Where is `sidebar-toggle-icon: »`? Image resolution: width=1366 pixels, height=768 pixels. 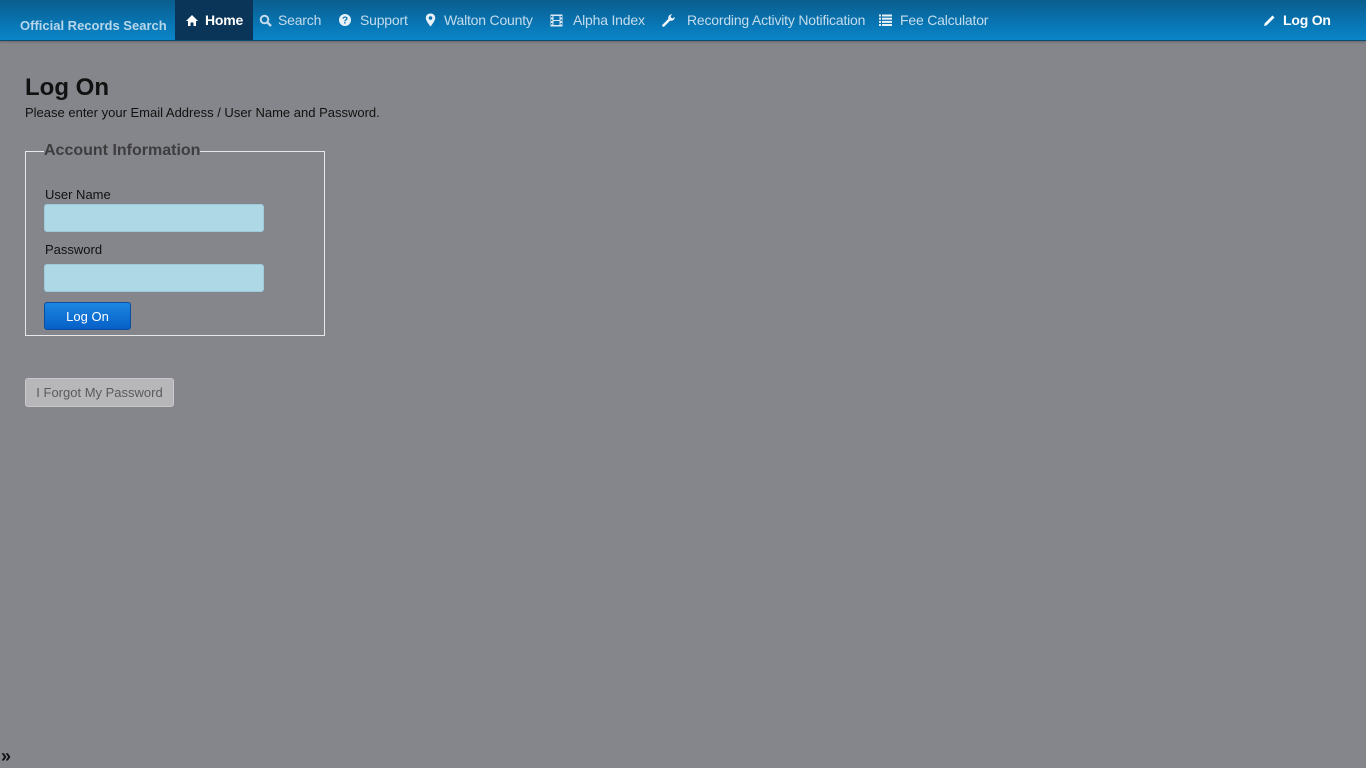 sidebar-toggle-icon: » is located at coordinates (6, 756).